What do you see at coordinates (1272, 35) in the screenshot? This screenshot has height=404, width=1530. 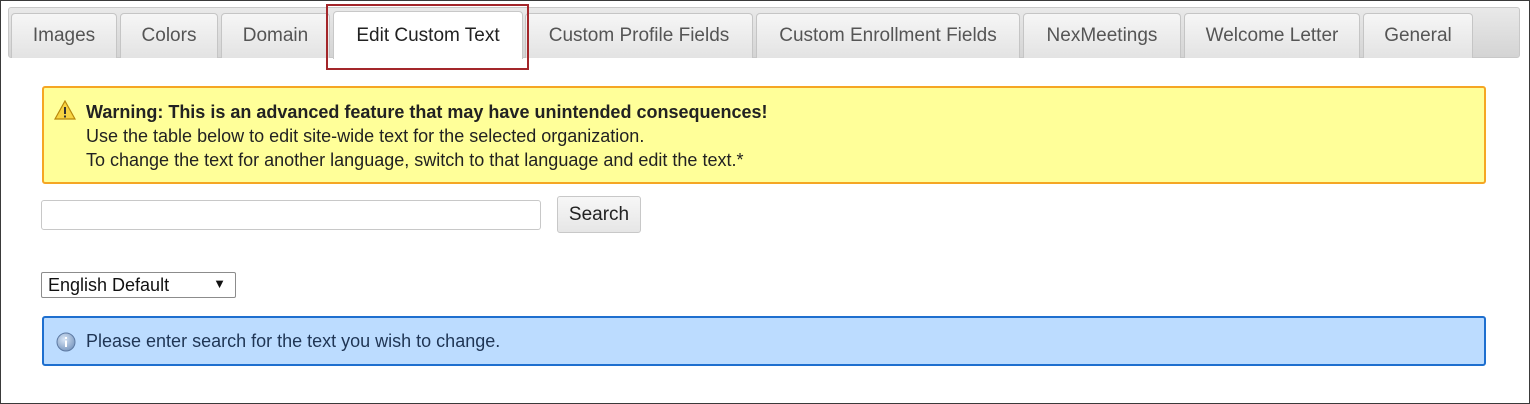 I see `tab-welcome-letter: Welcome Letter` at bounding box center [1272, 35].